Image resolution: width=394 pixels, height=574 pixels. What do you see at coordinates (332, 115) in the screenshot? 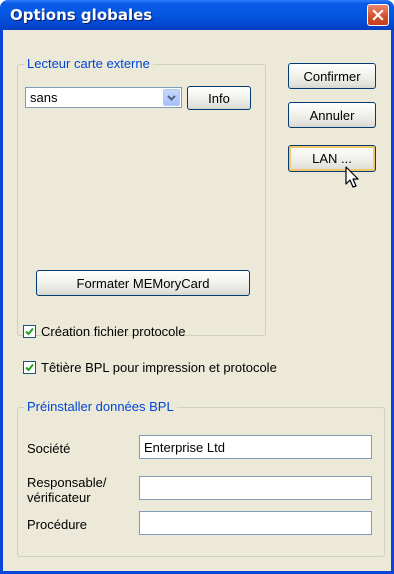
I see `cancel-button: Annuler` at bounding box center [332, 115].